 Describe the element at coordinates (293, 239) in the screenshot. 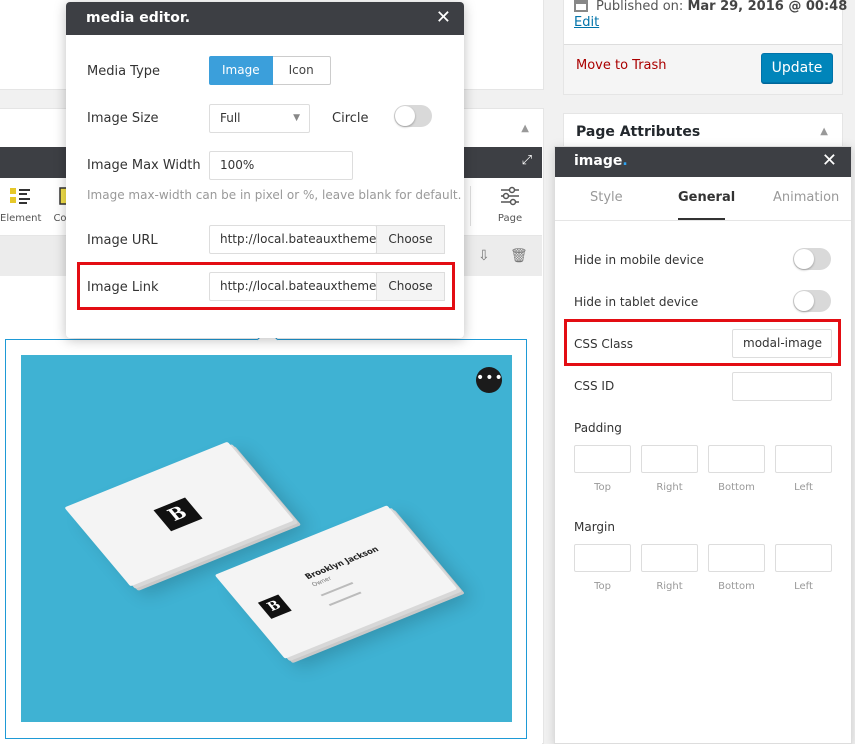

I see `image-url-input: http://local.bateauxtheme` at that location.